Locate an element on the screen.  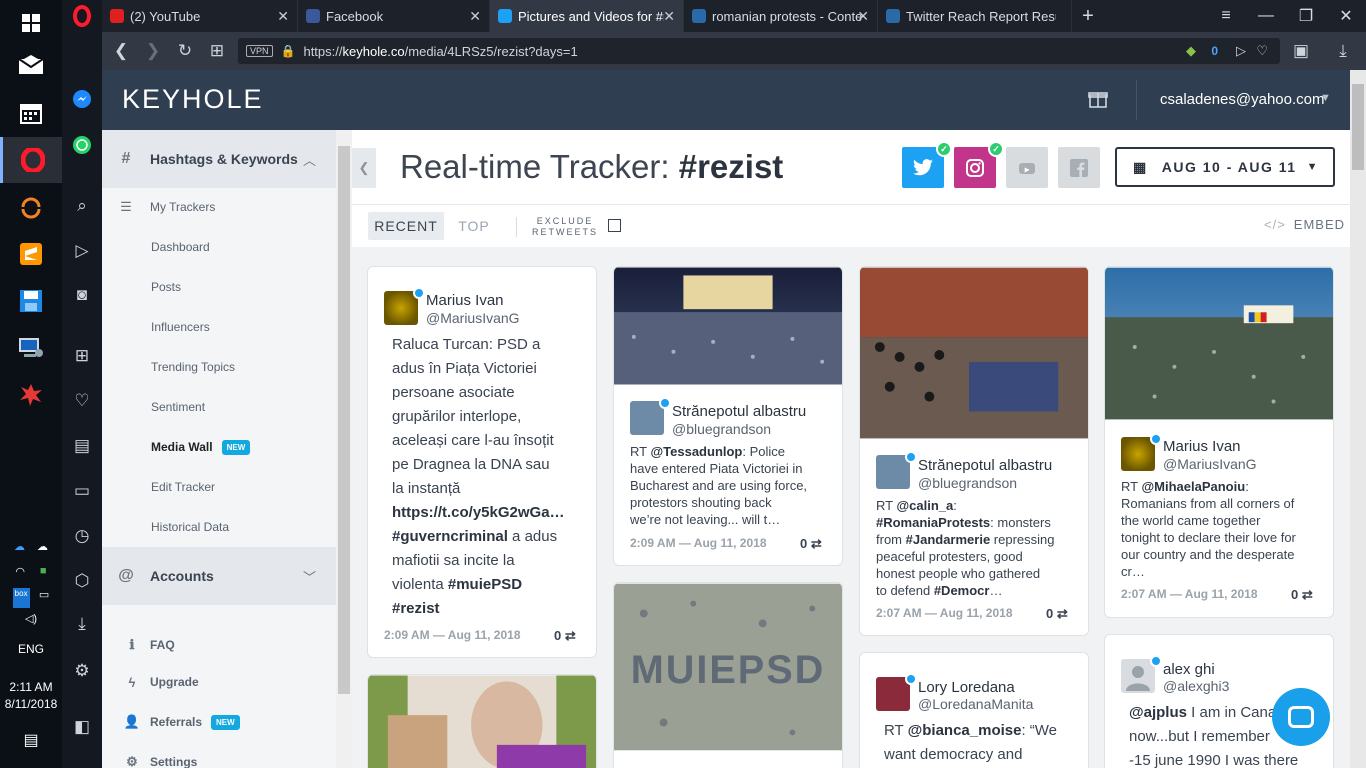
opera-menu-icon is located at coordinates (82, 16).